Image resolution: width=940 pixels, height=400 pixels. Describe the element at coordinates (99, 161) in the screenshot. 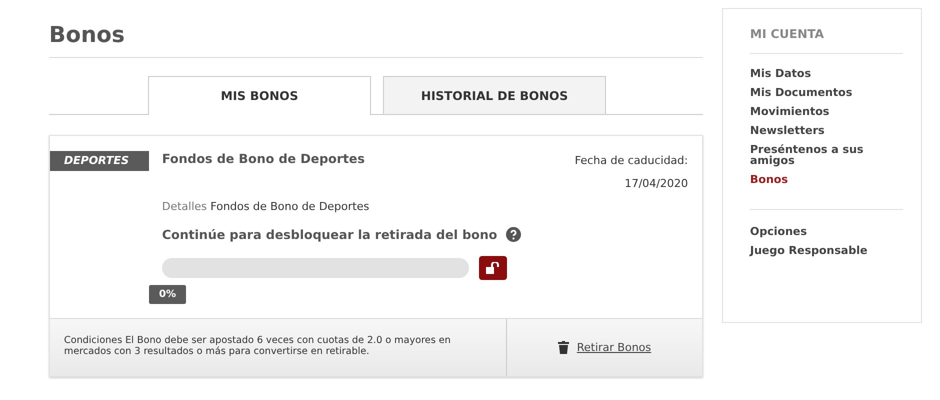

I see `category-label: DEPORTES` at that location.